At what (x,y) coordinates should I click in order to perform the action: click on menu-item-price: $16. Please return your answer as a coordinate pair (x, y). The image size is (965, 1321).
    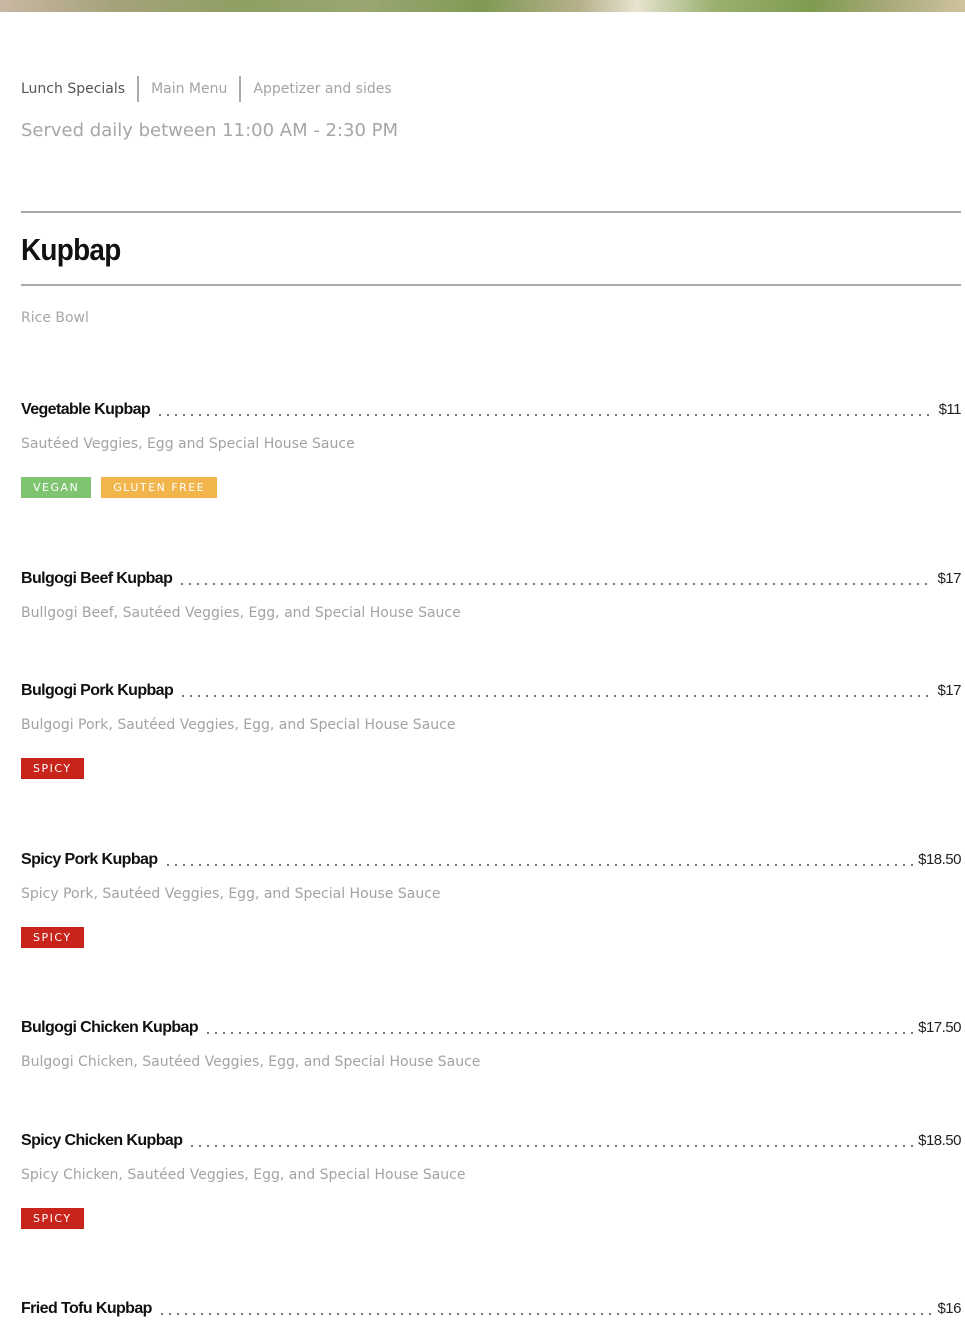
    Looking at the image, I should click on (949, 1308).